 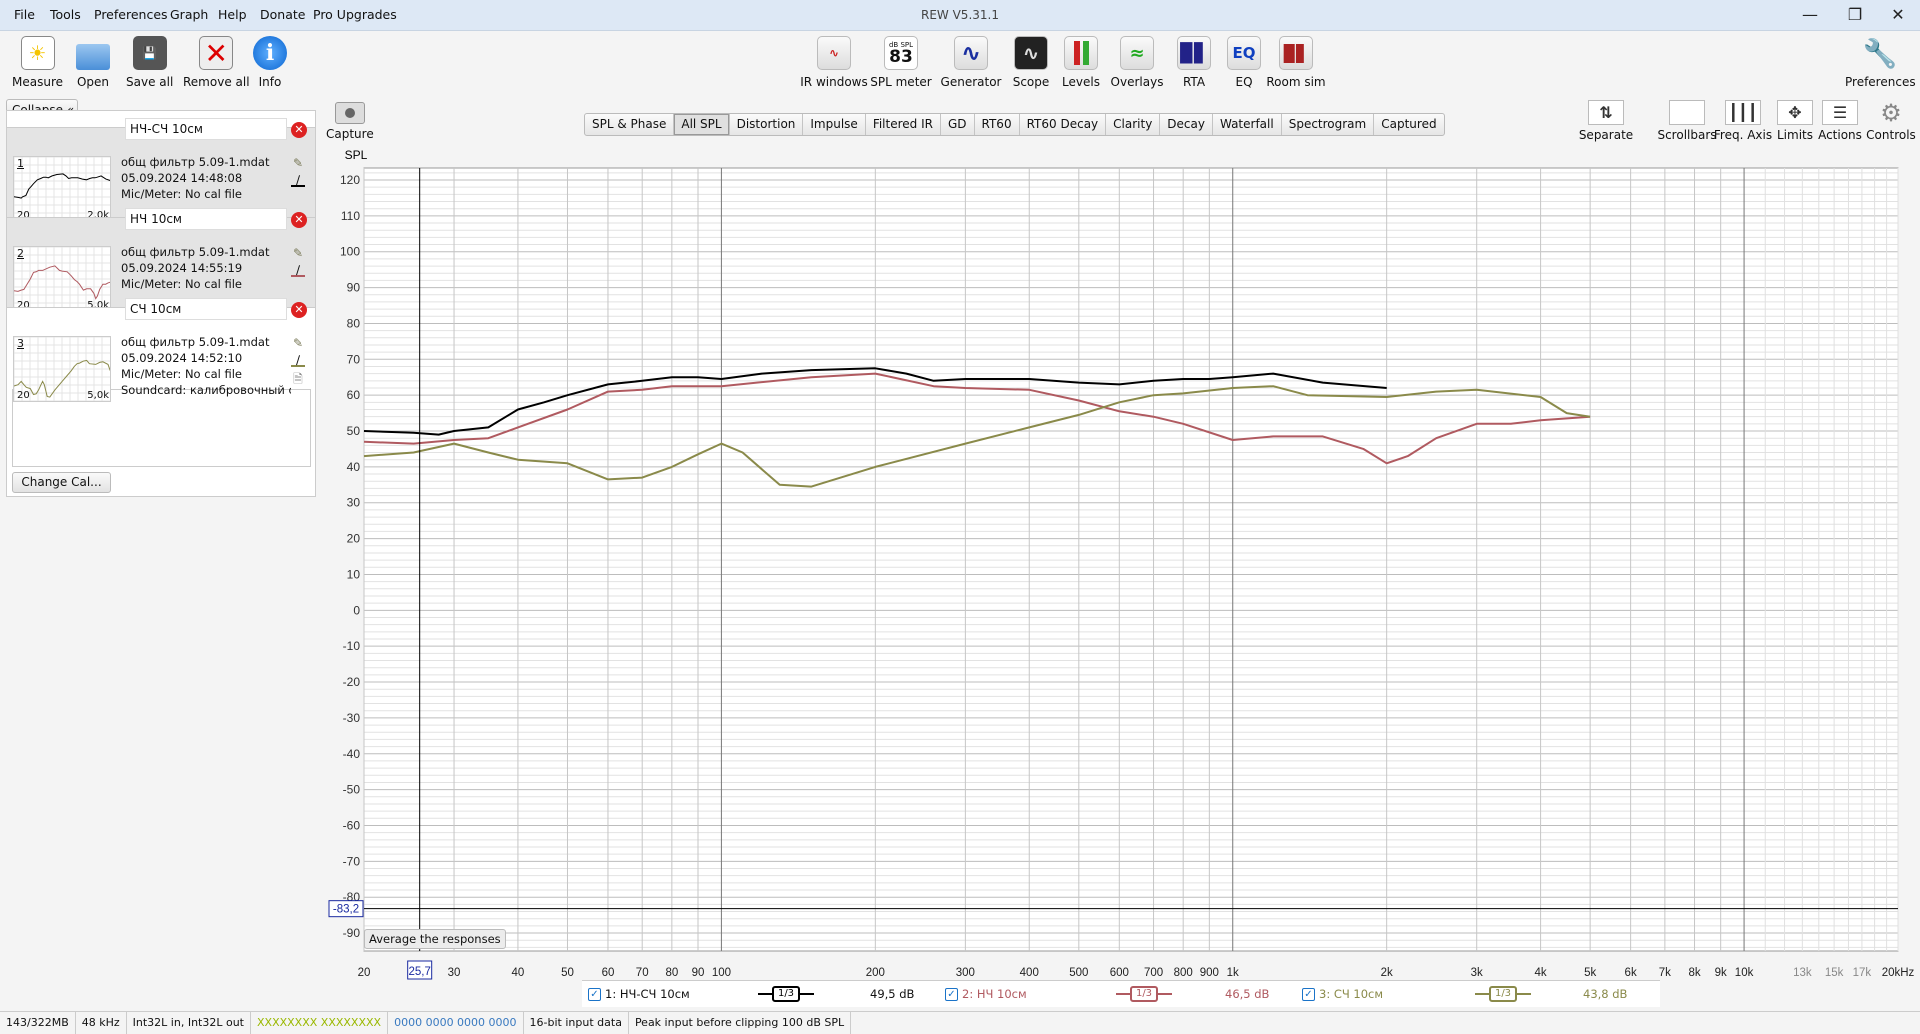 I want to click on x-tick-label: 800, so click(x=1183, y=973).